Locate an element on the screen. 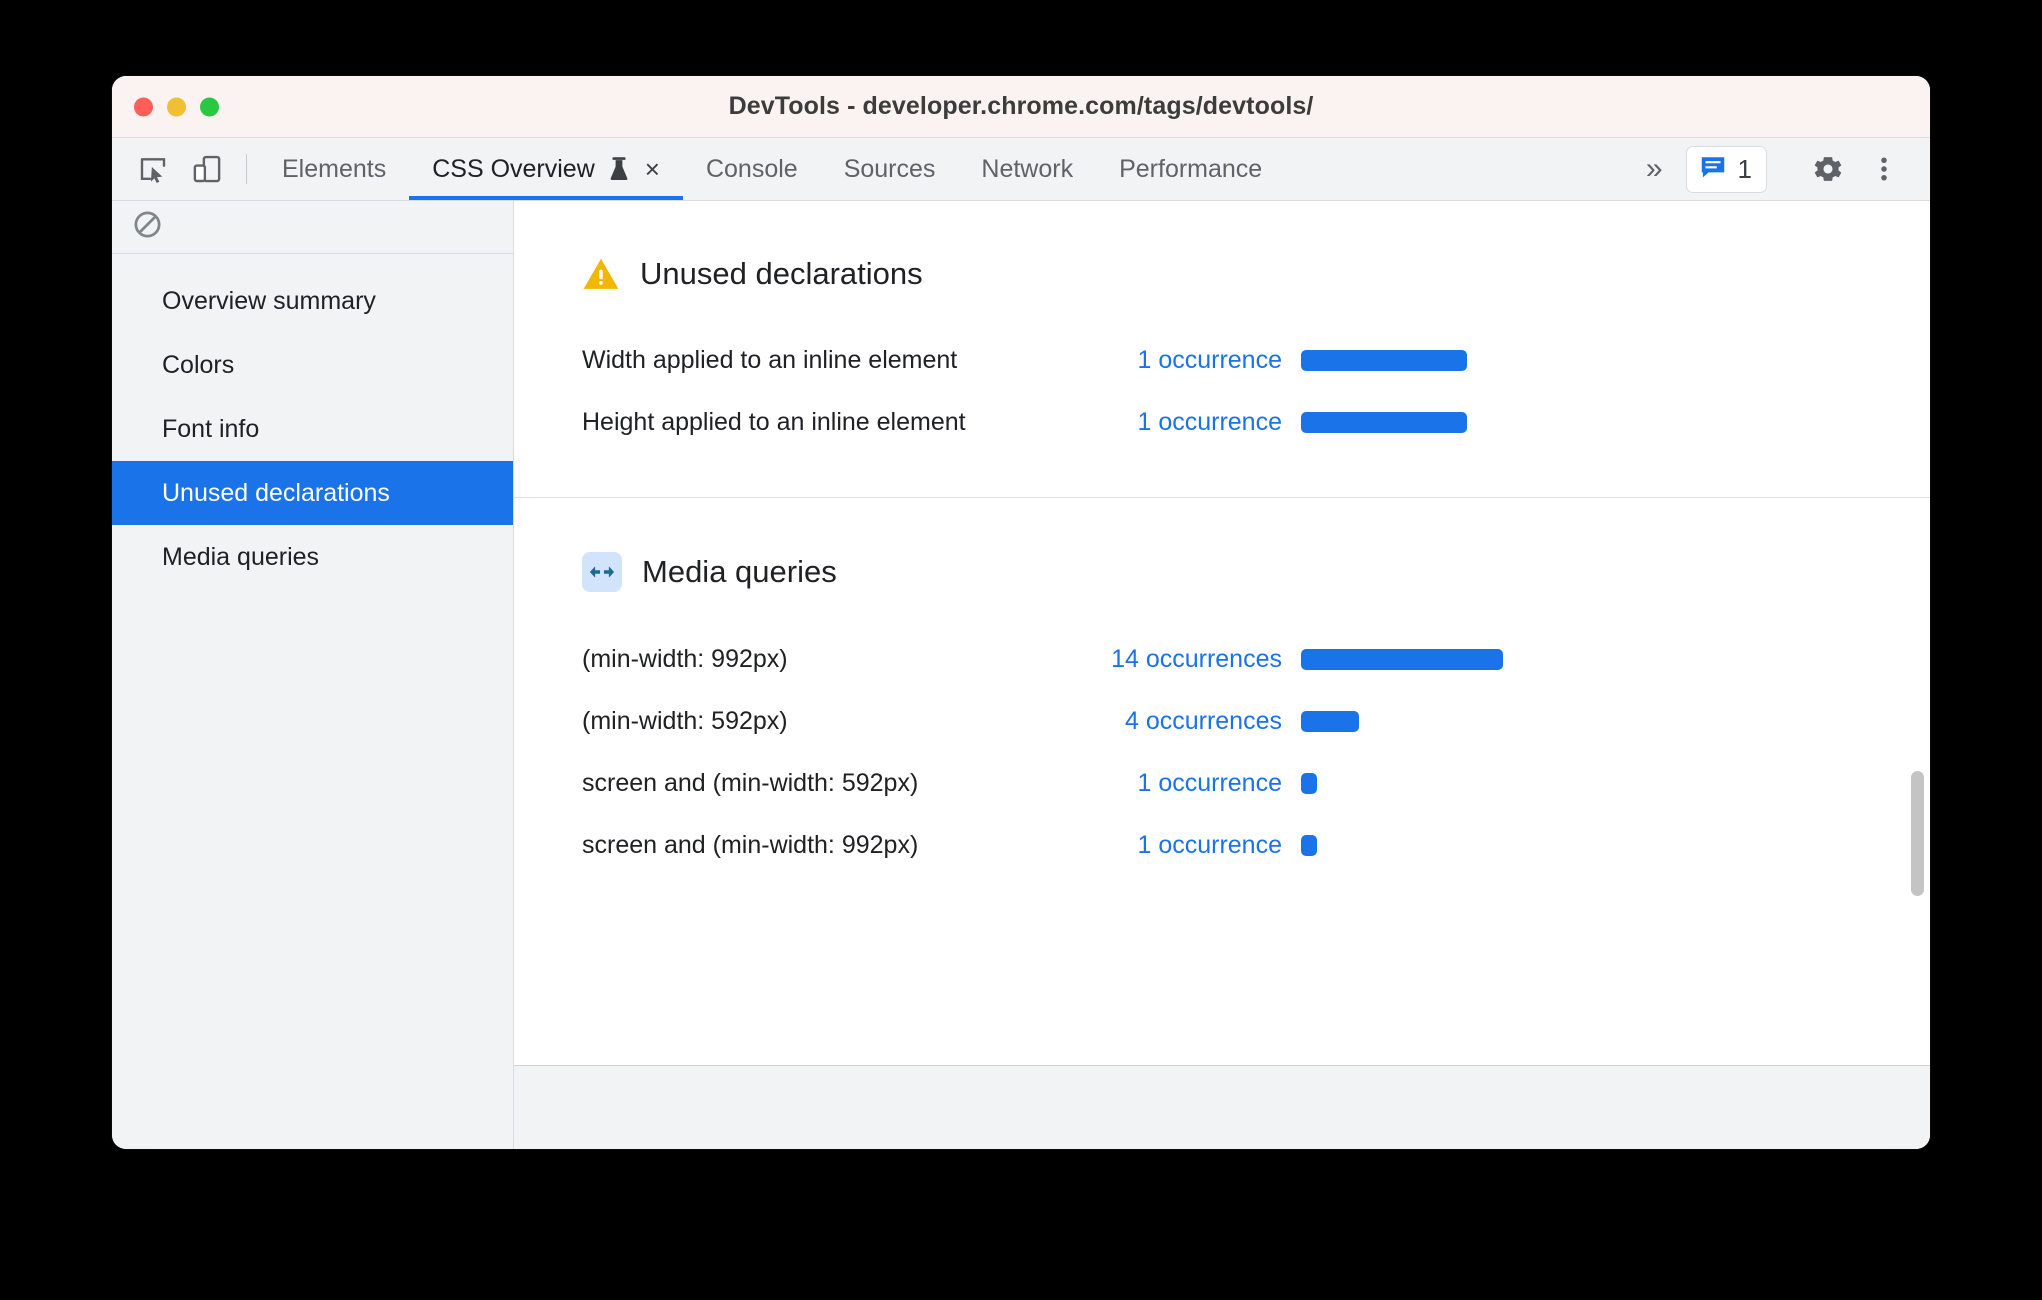 This screenshot has height=1300, width=2042. issues-button: 1 is located at coordinates (1726, 169).